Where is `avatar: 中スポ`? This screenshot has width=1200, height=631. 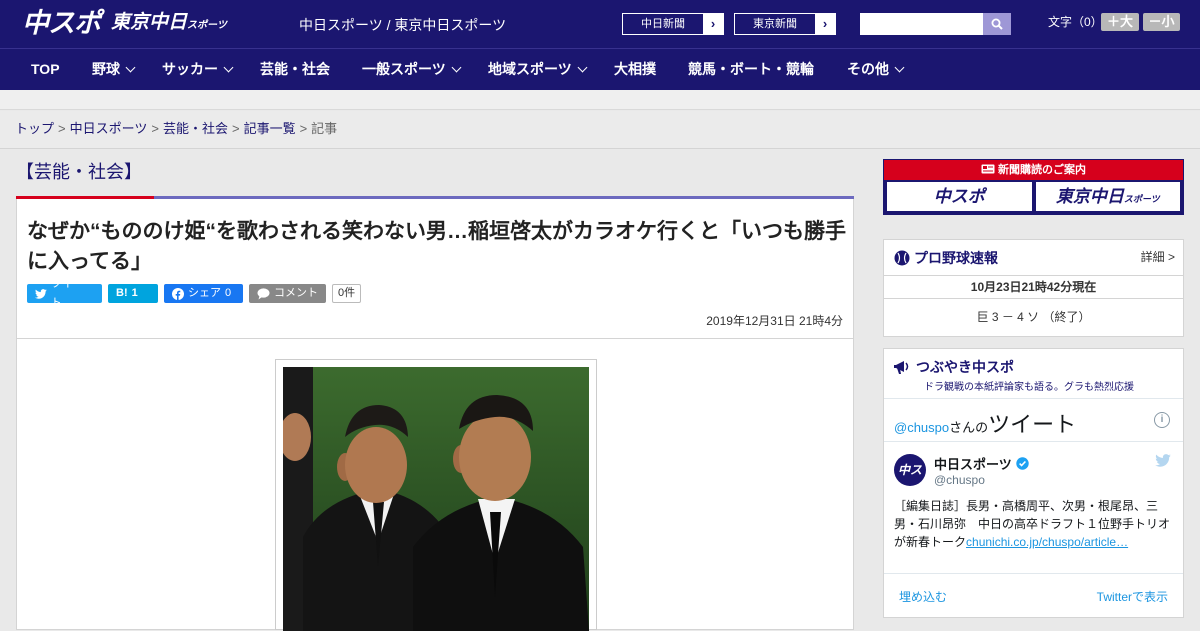 avatar: 中スポ is located at coordinates (910, 481).